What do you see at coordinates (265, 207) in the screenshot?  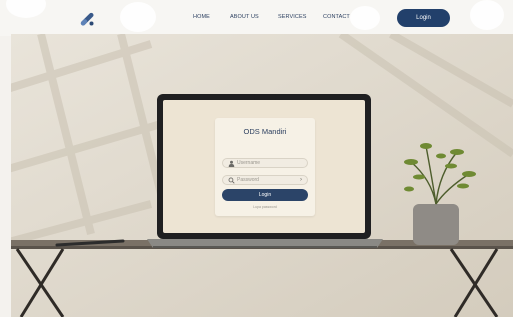 I see `forgot-password-link: Lupa password` at bounding box center [265, 207].